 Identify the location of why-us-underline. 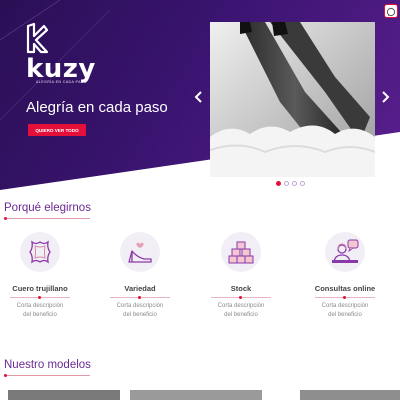
(47, 218).